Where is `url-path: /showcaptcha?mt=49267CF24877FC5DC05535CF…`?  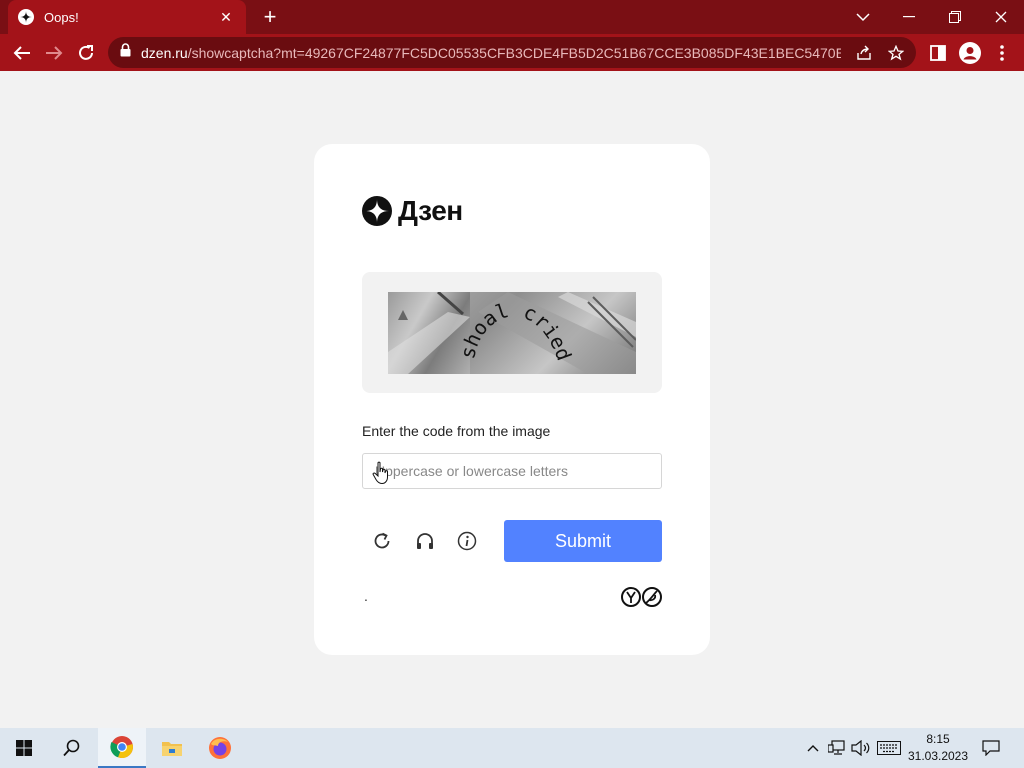 url-path: /showcaptcha?mt=49267CF24877FC5DC05535CF… is located at coordinates (514, 52).